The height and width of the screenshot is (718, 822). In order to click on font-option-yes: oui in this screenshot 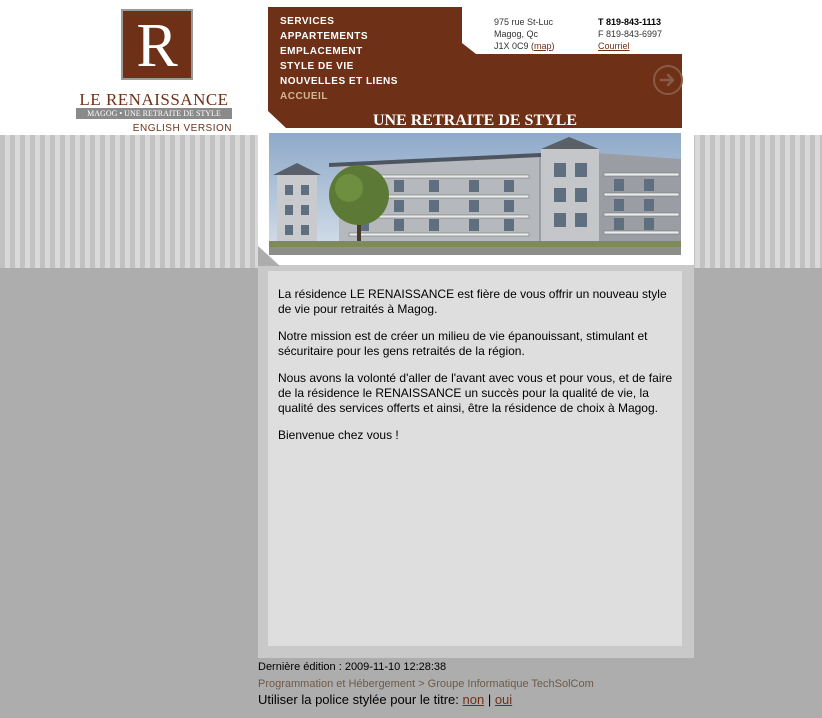, I will do `click(503, 699)`.